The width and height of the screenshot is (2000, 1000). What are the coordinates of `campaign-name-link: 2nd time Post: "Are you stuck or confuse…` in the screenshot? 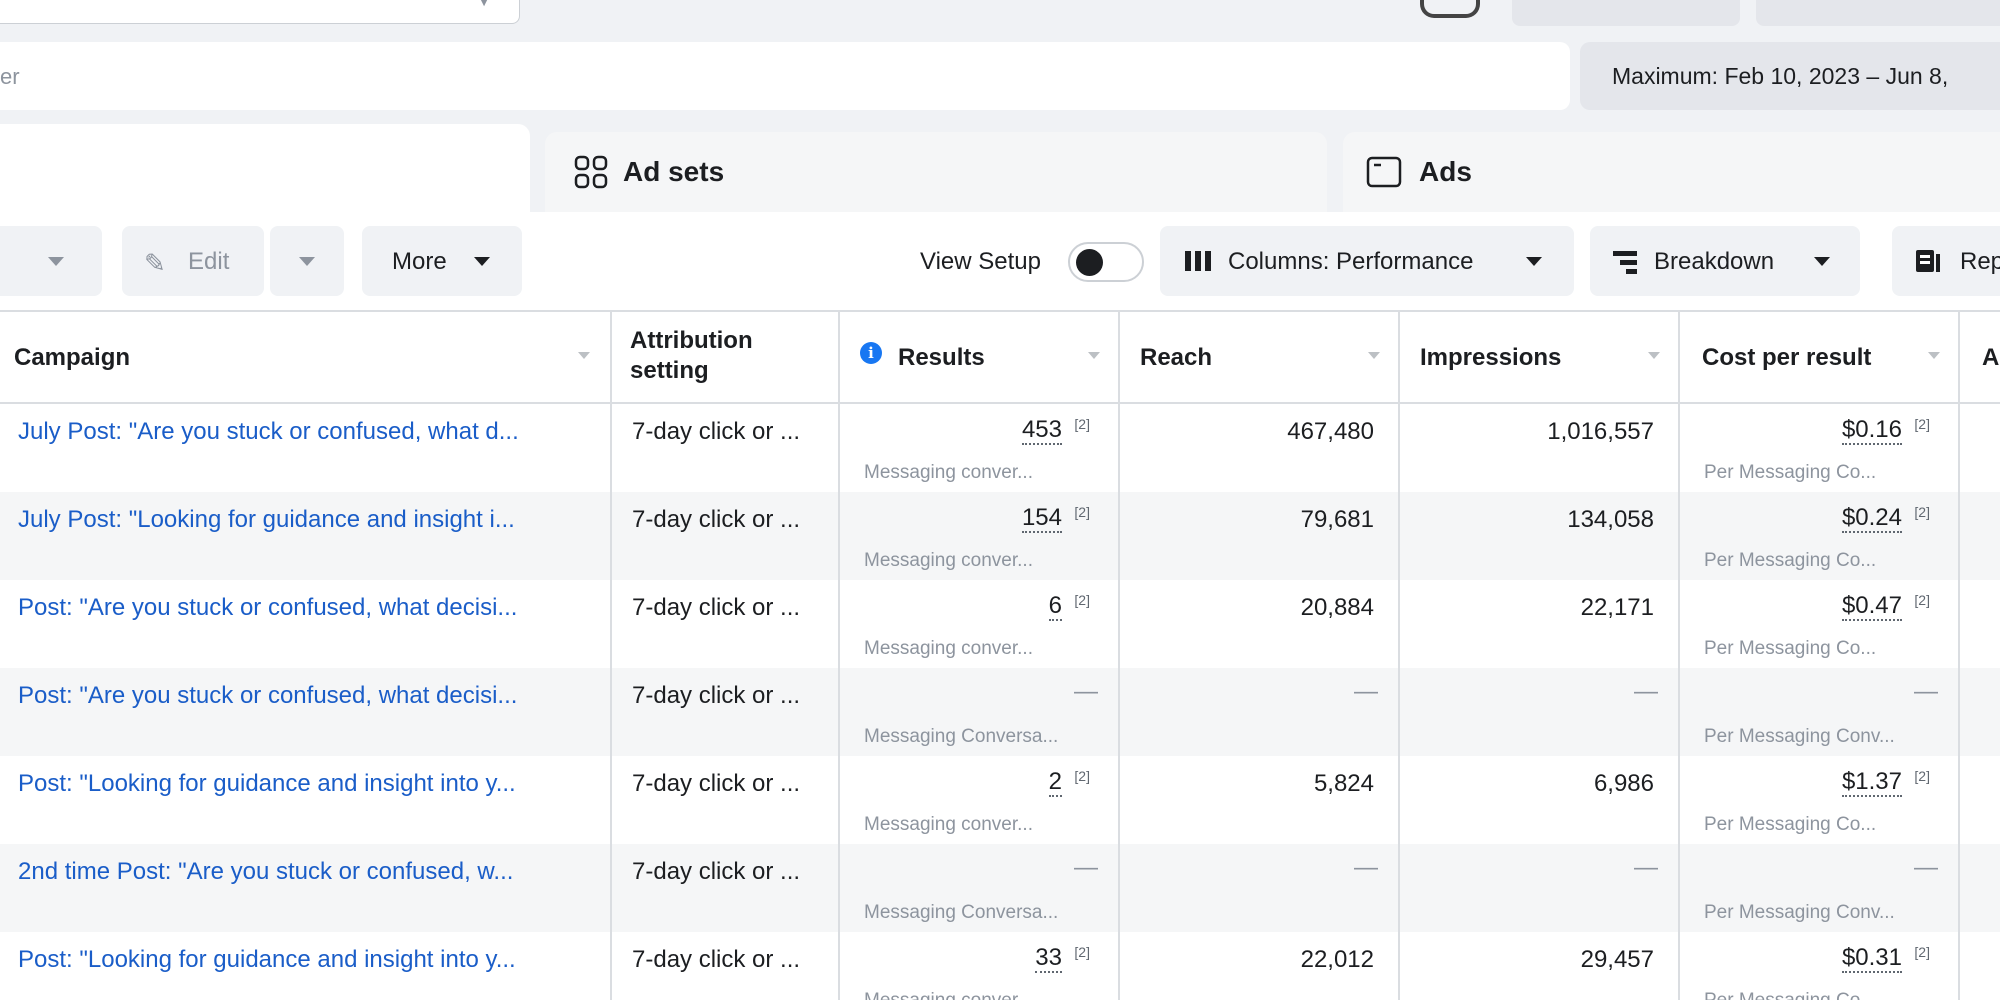 It's located at (265, 872).